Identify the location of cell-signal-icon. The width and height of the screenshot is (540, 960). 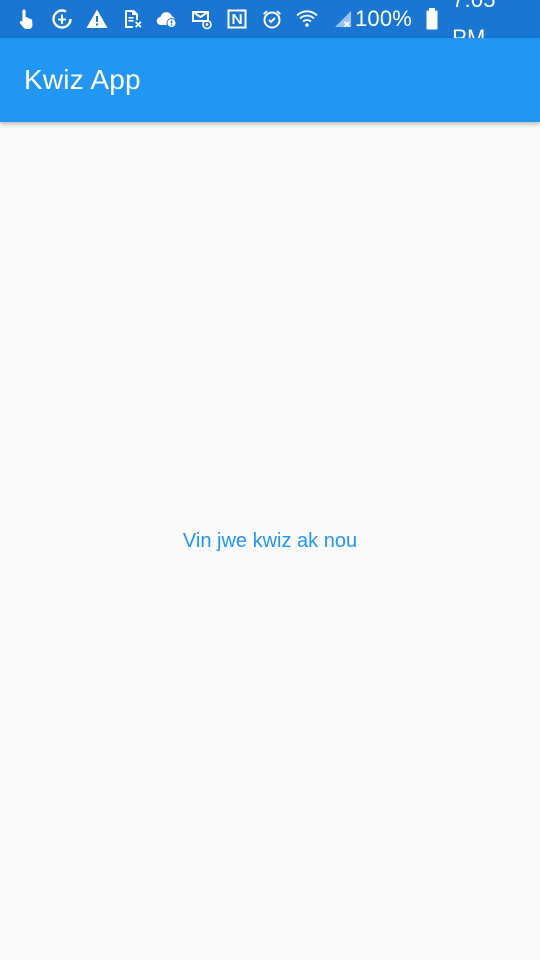
(342, 19).